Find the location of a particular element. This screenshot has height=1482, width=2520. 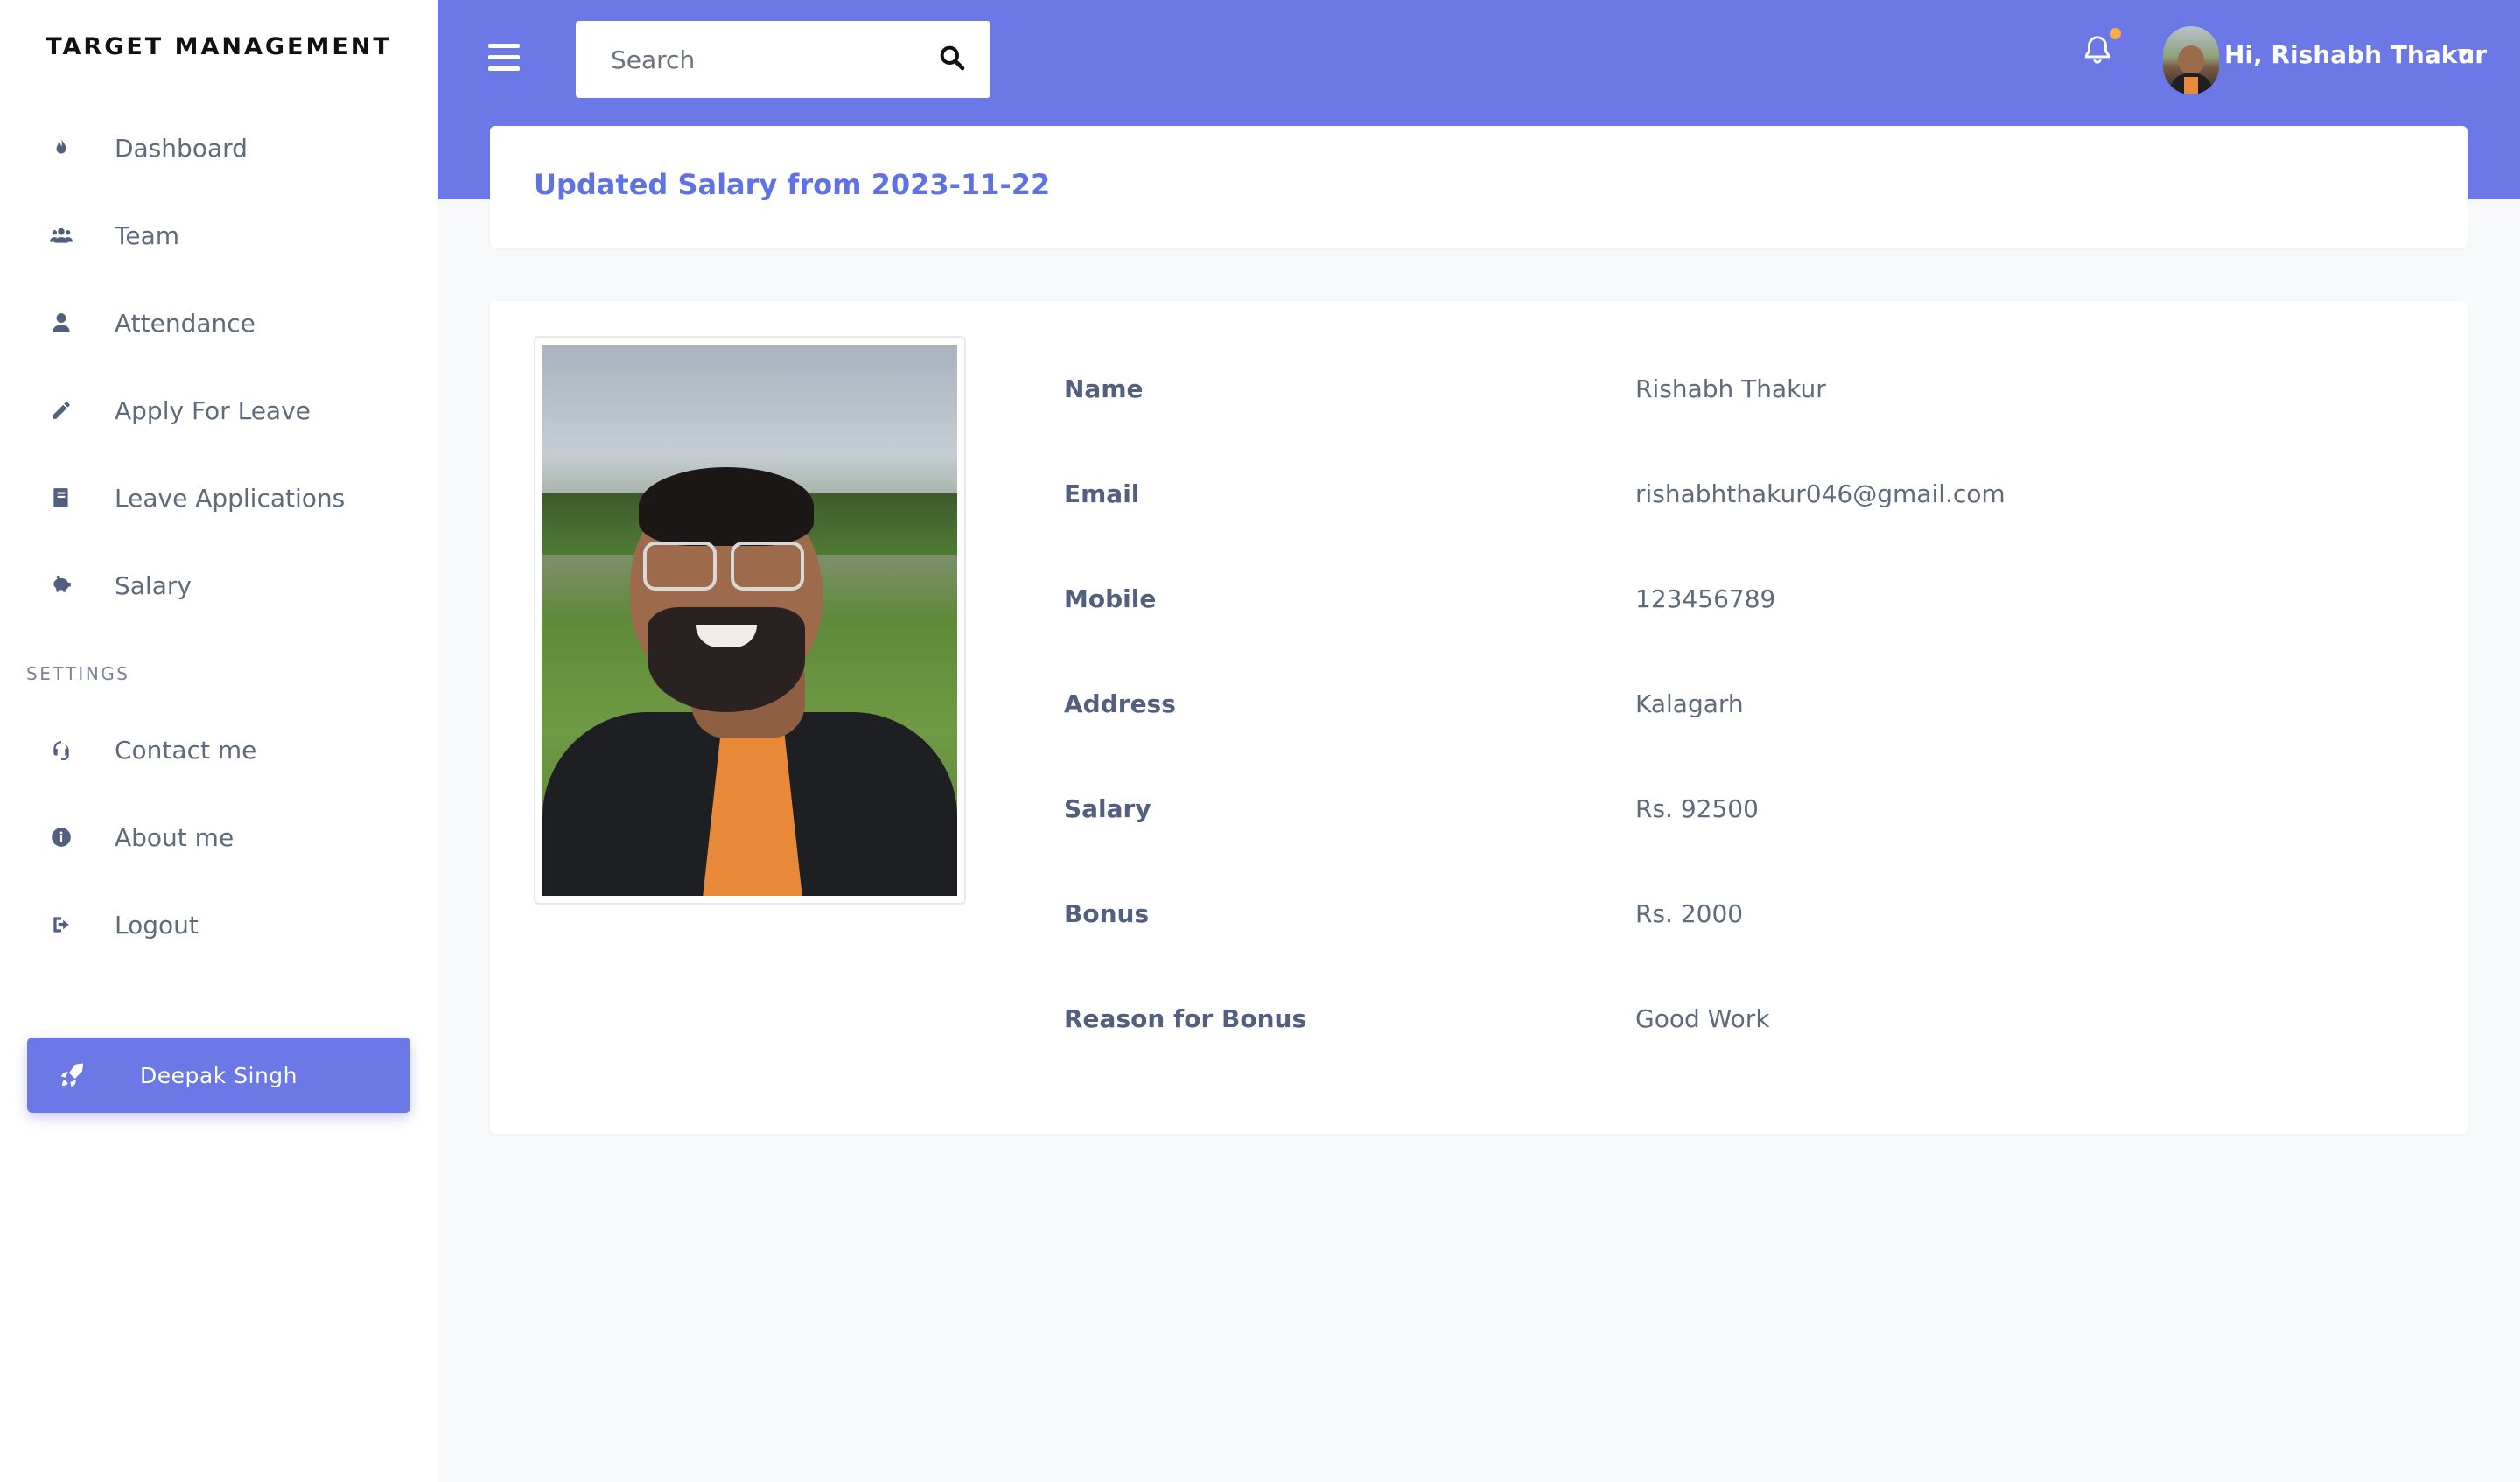

menu-toggle-icon is located at coordinates (504, 59).